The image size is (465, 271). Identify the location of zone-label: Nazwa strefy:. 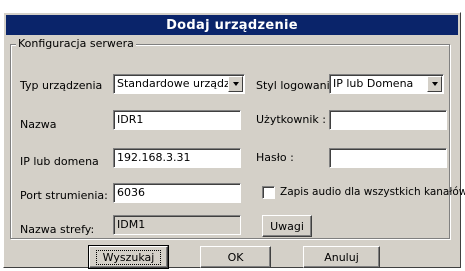
(57, 229).